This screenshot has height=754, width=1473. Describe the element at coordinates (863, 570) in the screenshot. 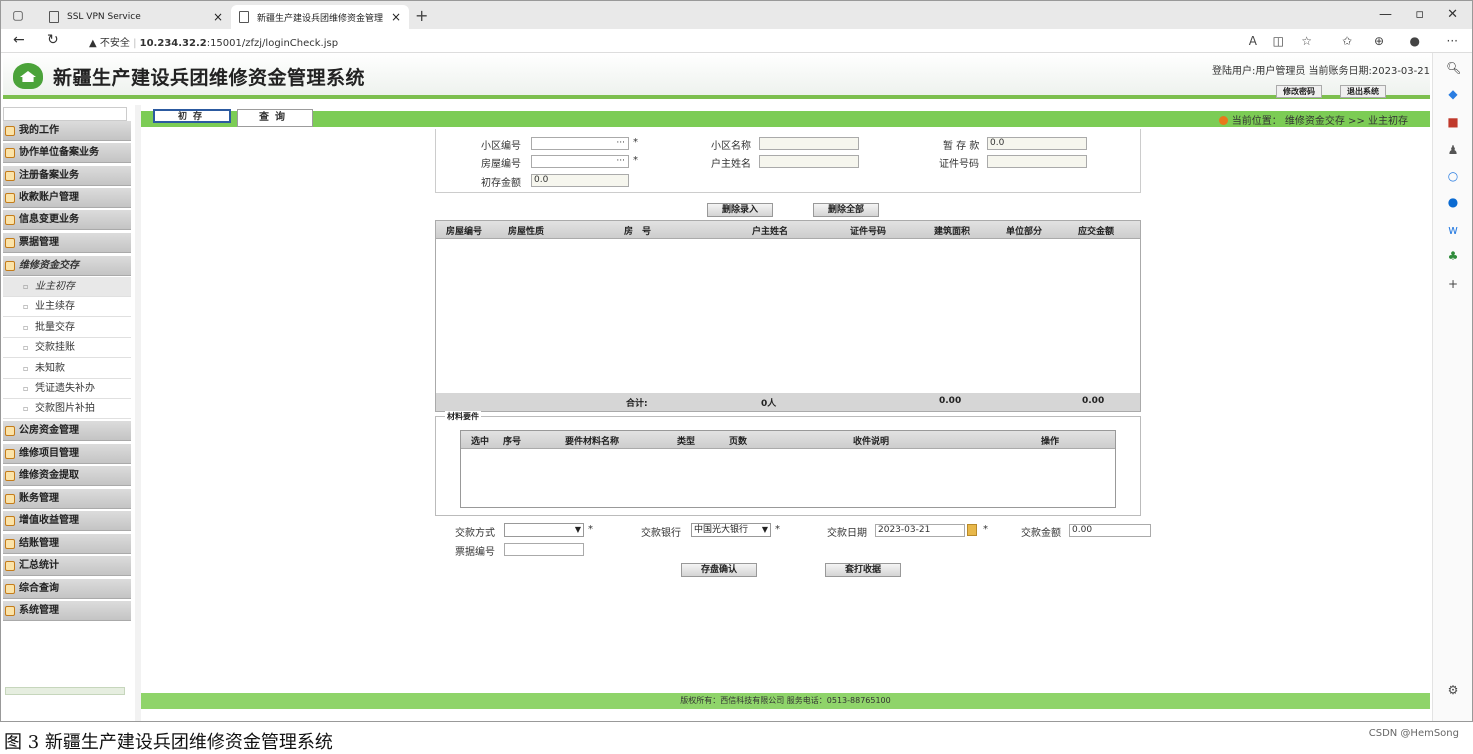

I see `print-receipt-button: 套打收据` at that location.